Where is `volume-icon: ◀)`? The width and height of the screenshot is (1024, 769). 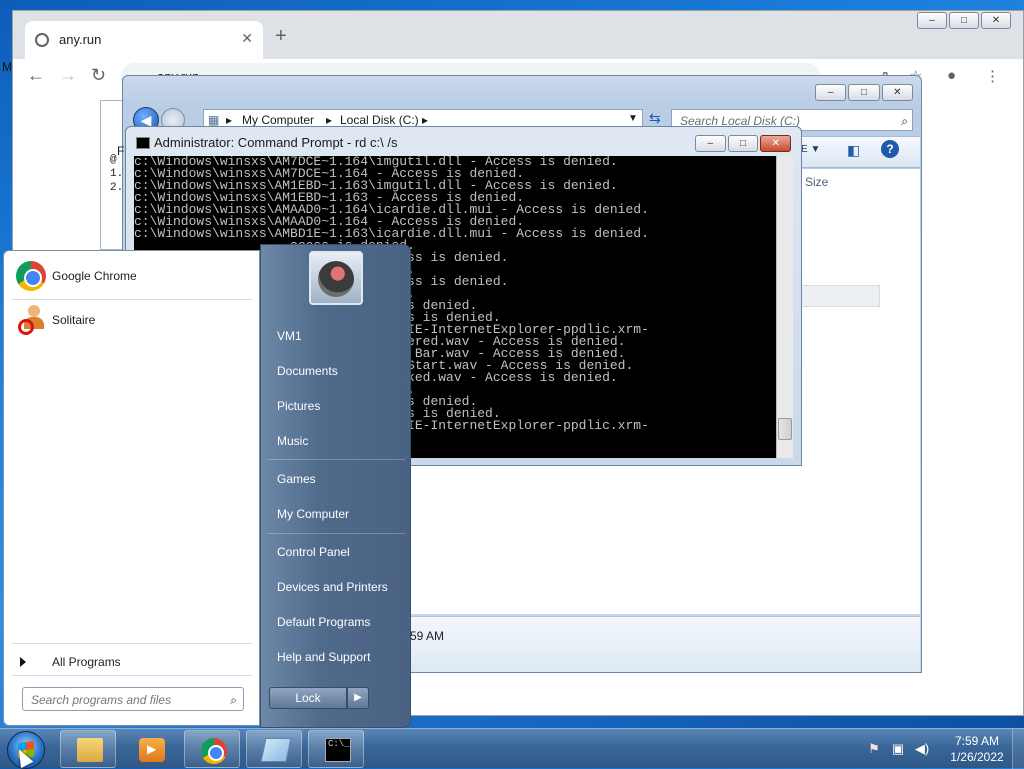 volume-icon: ◀) is located at coordinates (922, 749).